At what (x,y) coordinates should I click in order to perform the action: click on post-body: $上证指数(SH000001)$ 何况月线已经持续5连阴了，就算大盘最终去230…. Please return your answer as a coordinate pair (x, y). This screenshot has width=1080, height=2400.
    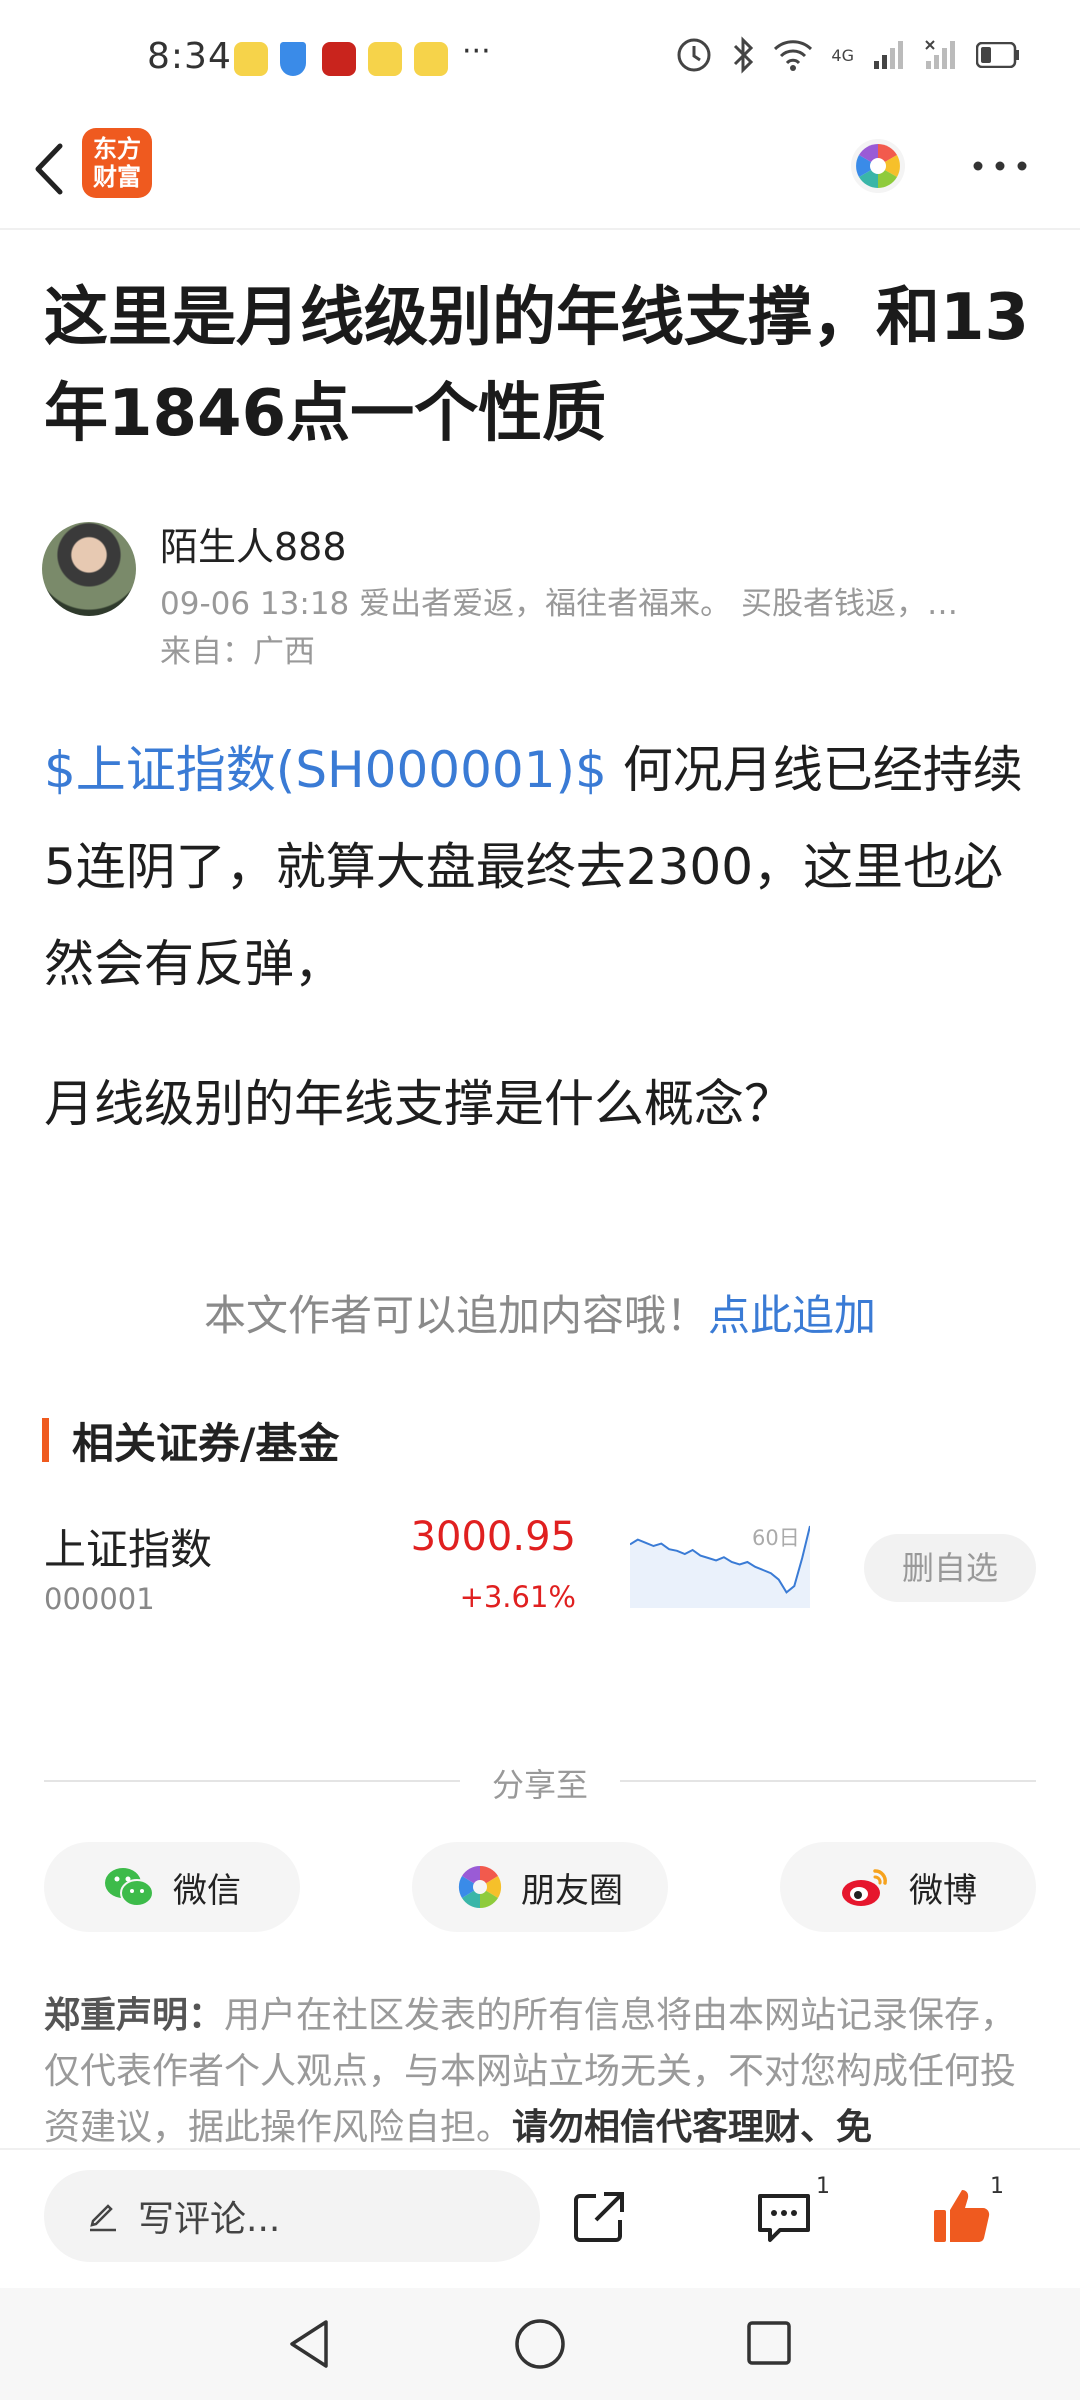
    Looking at the image, I should click on (544, 867).